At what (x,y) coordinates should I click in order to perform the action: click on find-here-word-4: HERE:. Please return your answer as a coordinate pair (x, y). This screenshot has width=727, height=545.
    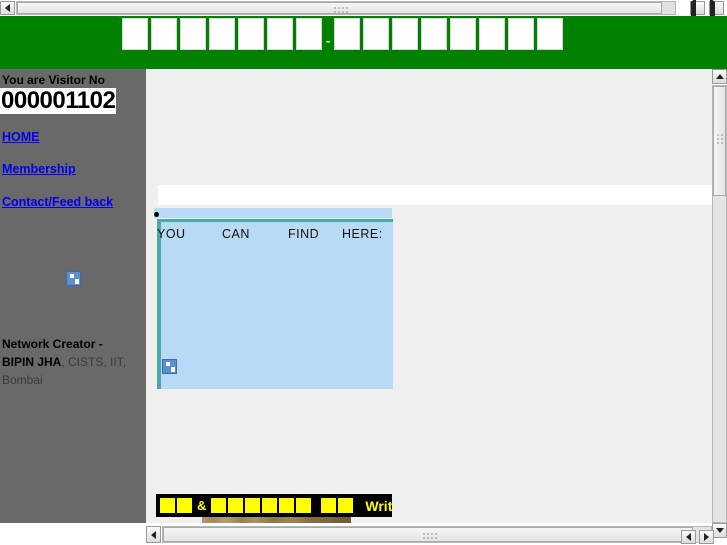
    Looking at the image, I should click on (362, 234).